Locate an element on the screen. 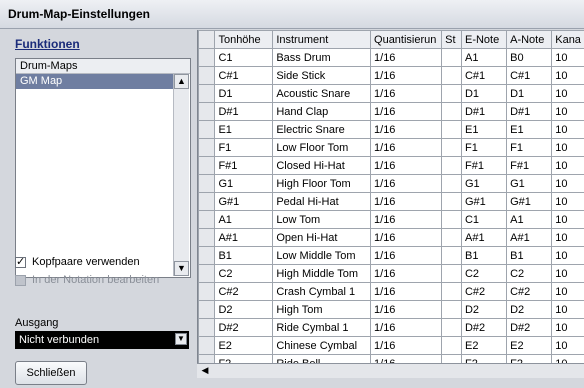  cell-input-note: C#1 is located at coordinates (484, 75).